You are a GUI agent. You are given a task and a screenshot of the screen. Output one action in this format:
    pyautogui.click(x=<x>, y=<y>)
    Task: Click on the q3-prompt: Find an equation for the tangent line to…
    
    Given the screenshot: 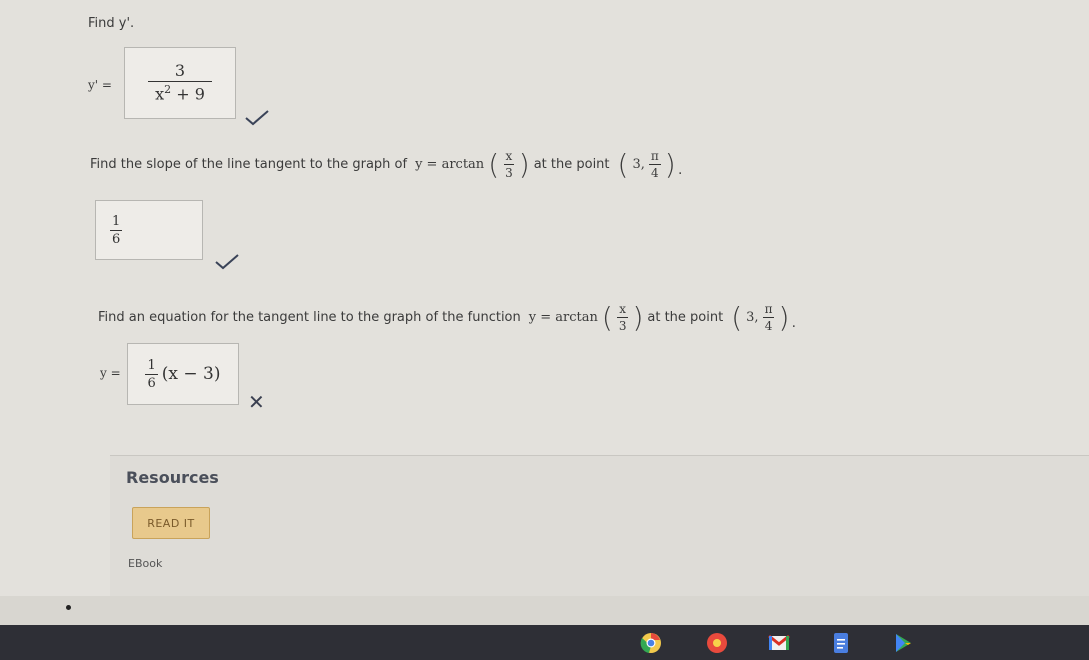 What is the action you would take?
    pyautogui.click(x=448, y=317)
    